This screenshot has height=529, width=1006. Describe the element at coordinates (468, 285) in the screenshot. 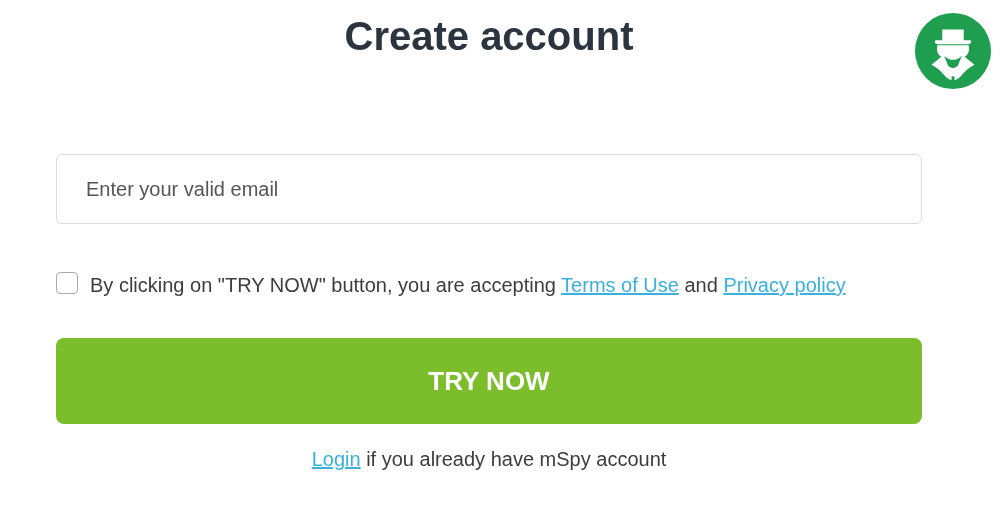

I see `agreement-text: By clicking on "TRY NOW" button, you are accepting Terms of Use and Privacy policy` at that location.